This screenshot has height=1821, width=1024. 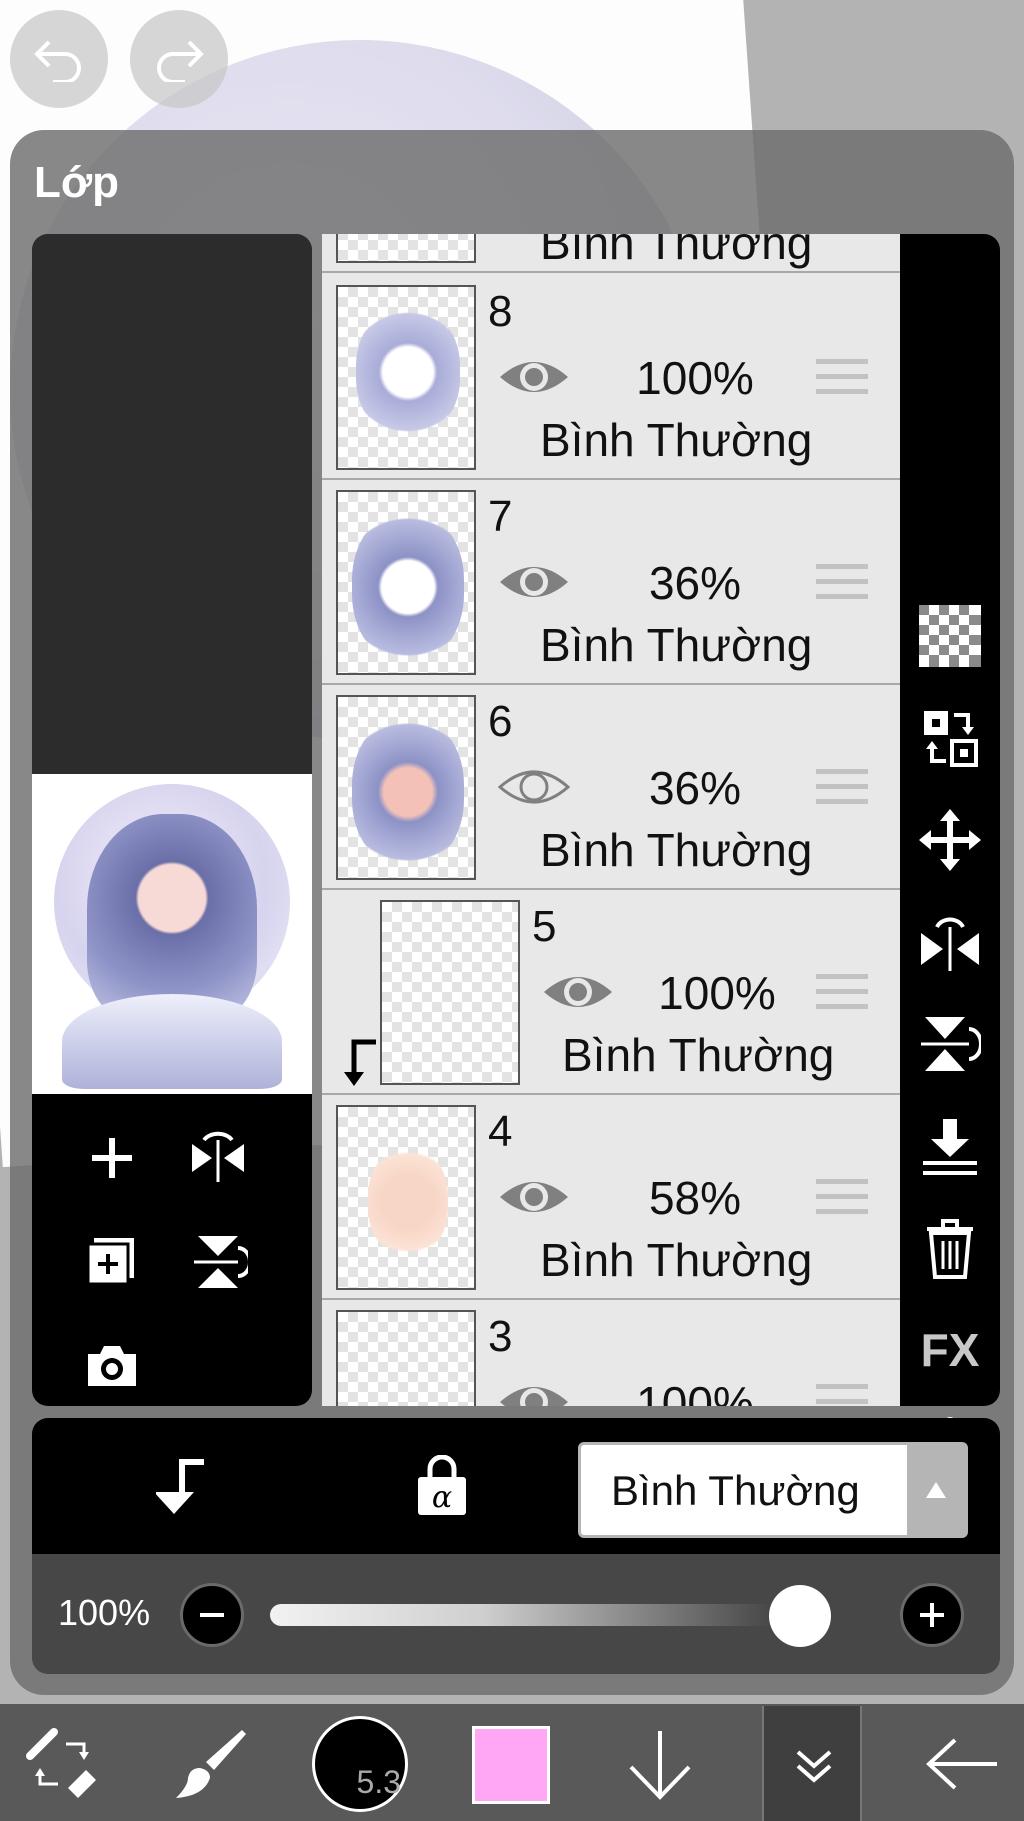 I want to click on transparency-button, so click(x=950, y=636).